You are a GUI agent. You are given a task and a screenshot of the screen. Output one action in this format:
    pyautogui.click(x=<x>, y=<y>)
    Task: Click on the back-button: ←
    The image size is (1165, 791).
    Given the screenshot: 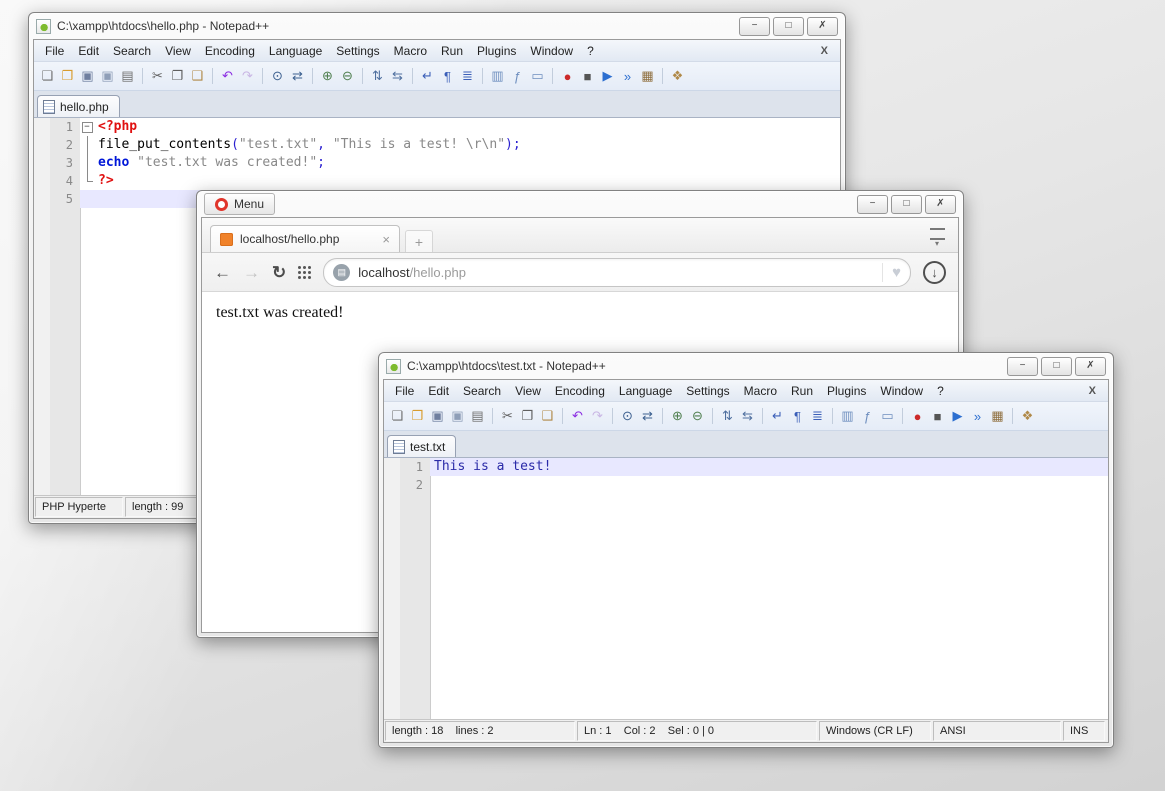 What is the action you would take?
    pyautogui.click(x=222, y=272)
    